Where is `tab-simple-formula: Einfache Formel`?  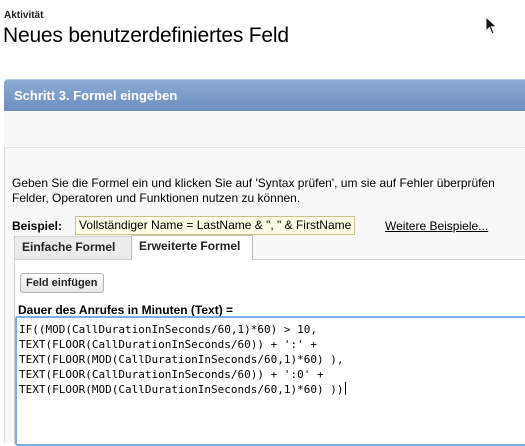
tab-simple-formula: Einfache Formel is located at coordinates (75, 247).